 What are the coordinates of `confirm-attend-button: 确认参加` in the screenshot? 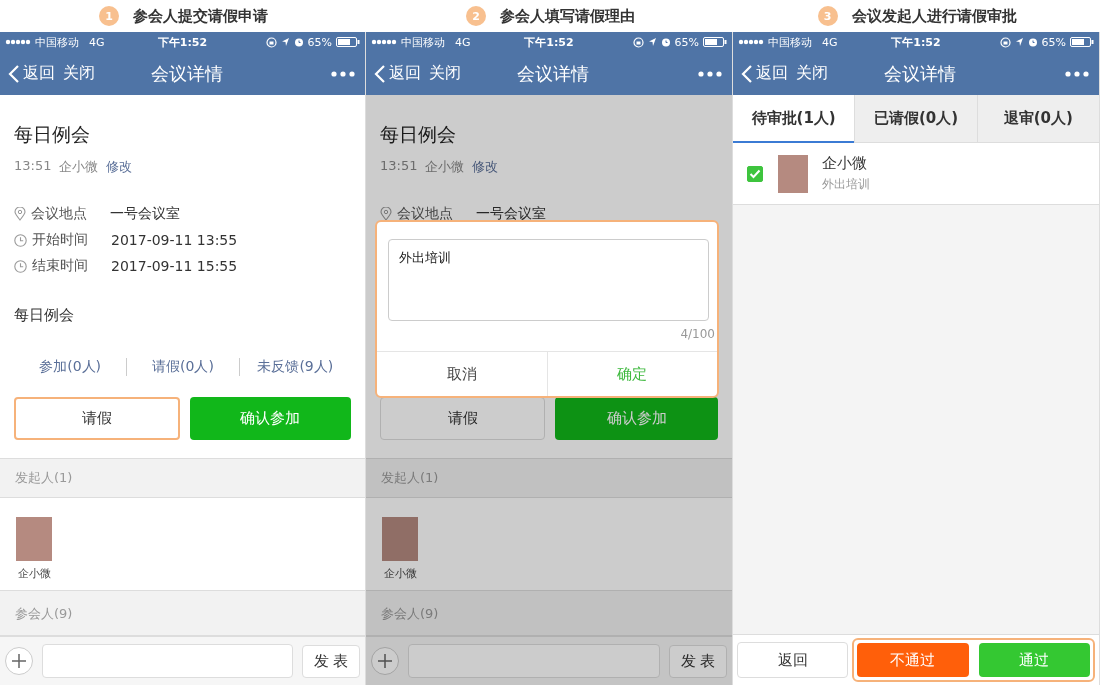 It's located at (270, 418).